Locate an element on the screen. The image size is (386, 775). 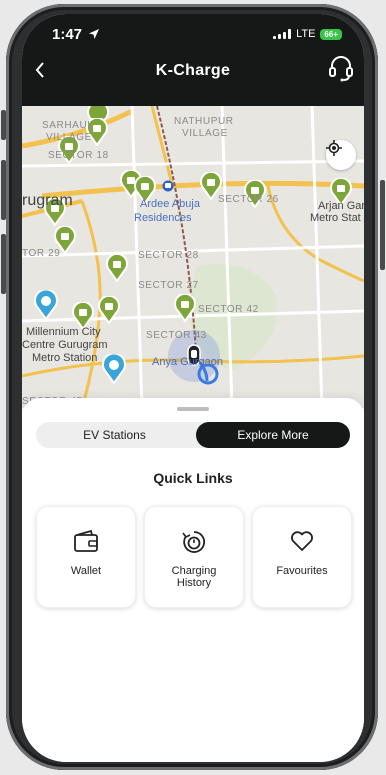
quick-links-title: Quick Links is located at coordinates (193, 478).